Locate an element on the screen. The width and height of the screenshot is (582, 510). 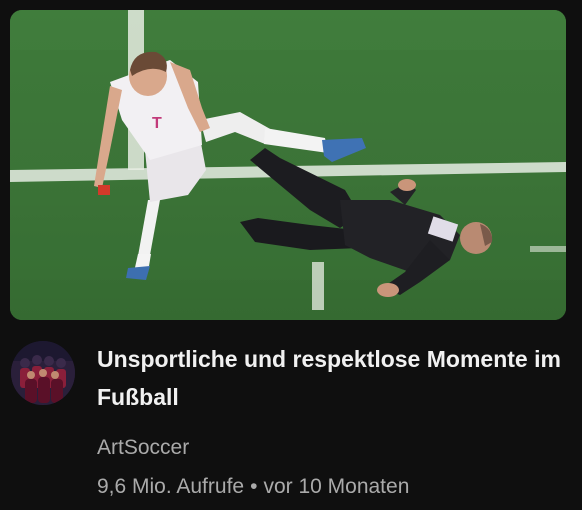
view-count: 9,6 Mio. Aufrufe is located at coordinates (171, 486).